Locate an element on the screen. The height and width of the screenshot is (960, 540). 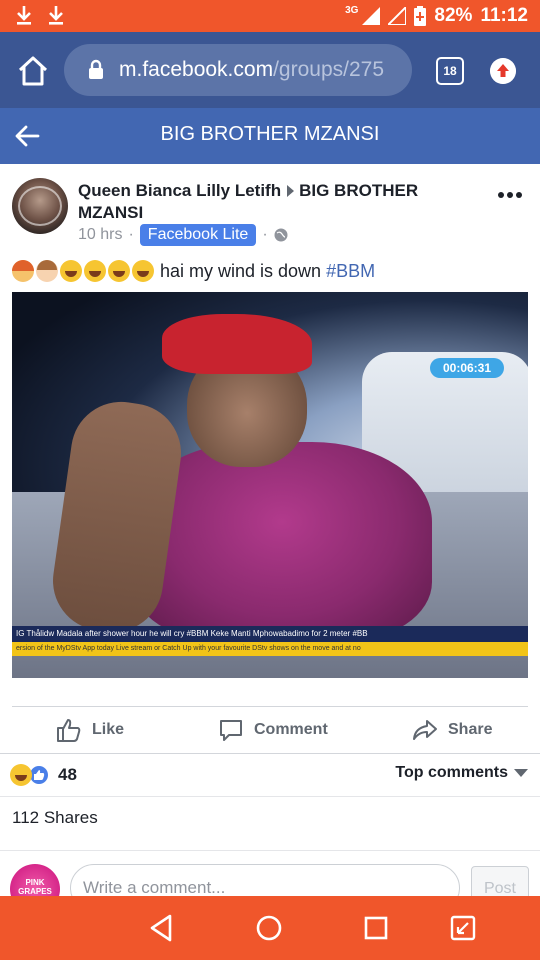
share-label: Share is located at coordinates (470, 729).